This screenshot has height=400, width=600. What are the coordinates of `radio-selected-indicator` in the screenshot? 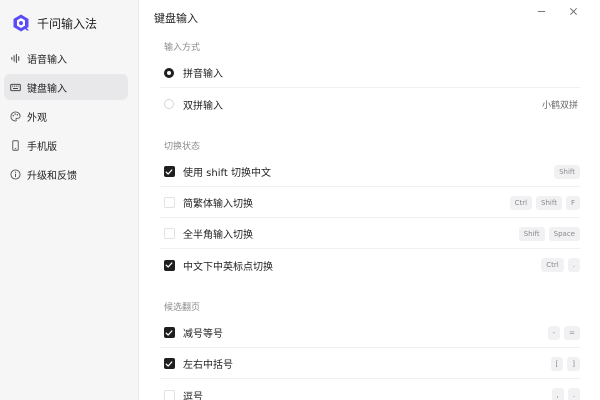 It's located at (169, 72).